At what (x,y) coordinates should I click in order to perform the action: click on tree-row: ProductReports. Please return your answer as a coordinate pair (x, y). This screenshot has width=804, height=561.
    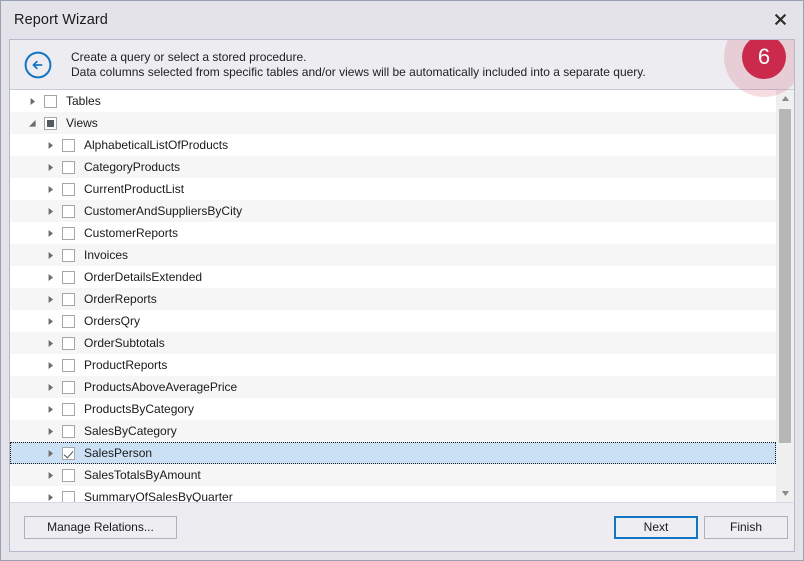
    Looking at the image, I should click on (393, 365).